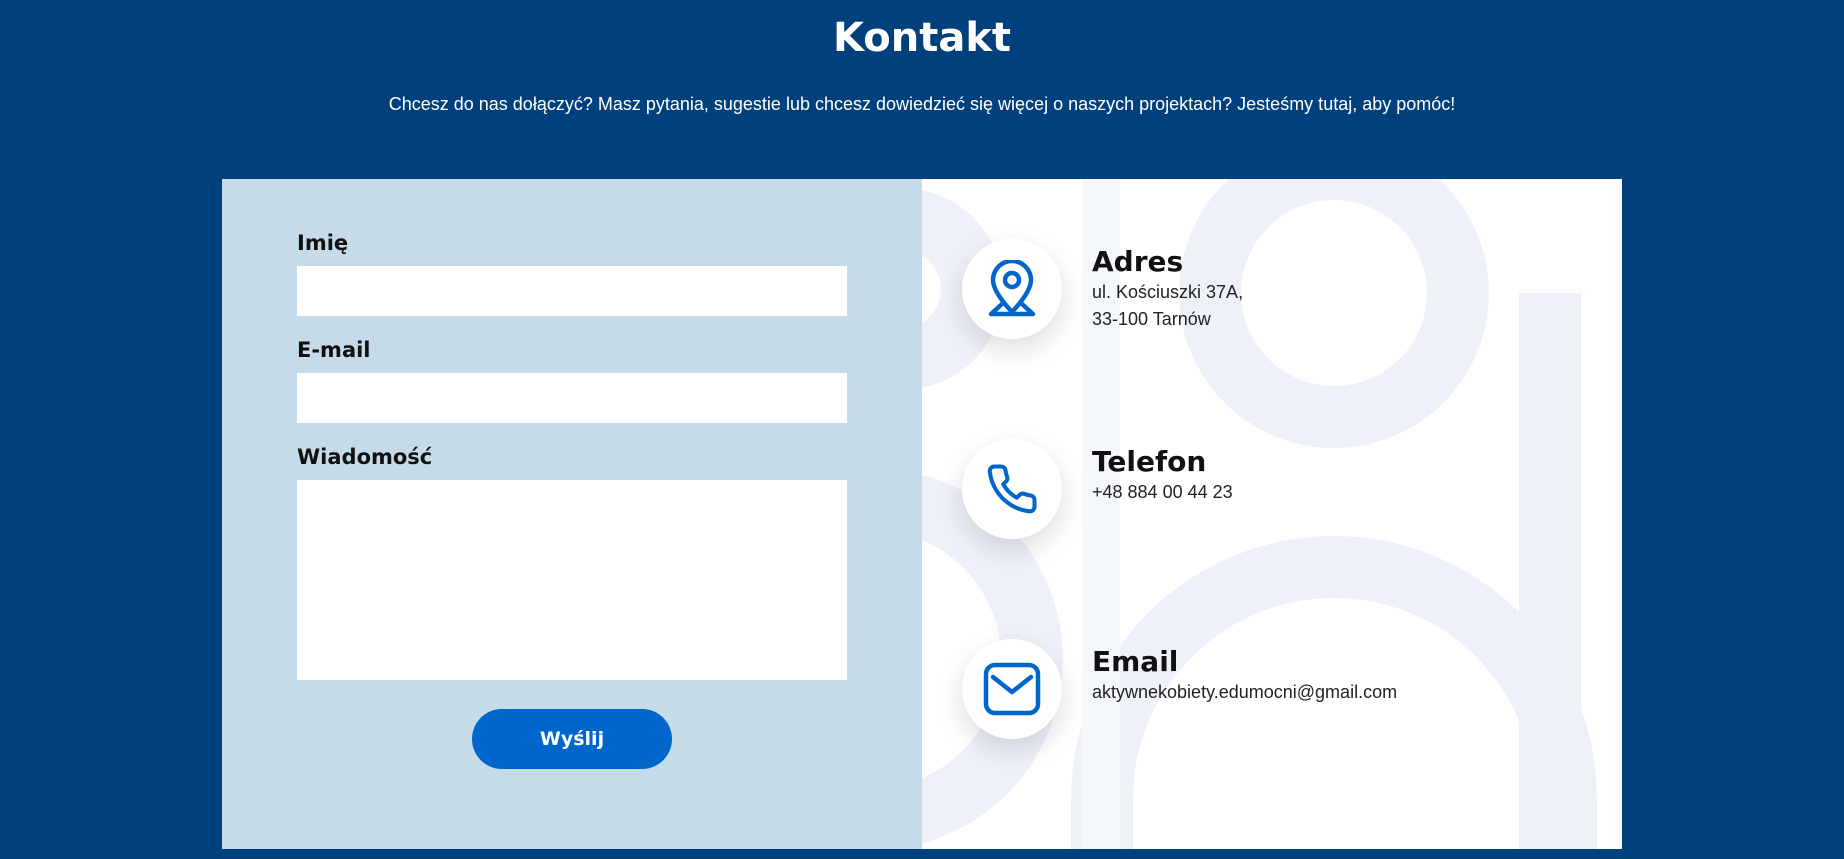  What do you see at coordinates (1149, 461) in the screenshot?
I see `phone-title: Telefon` at bounding box center [1149, 461].